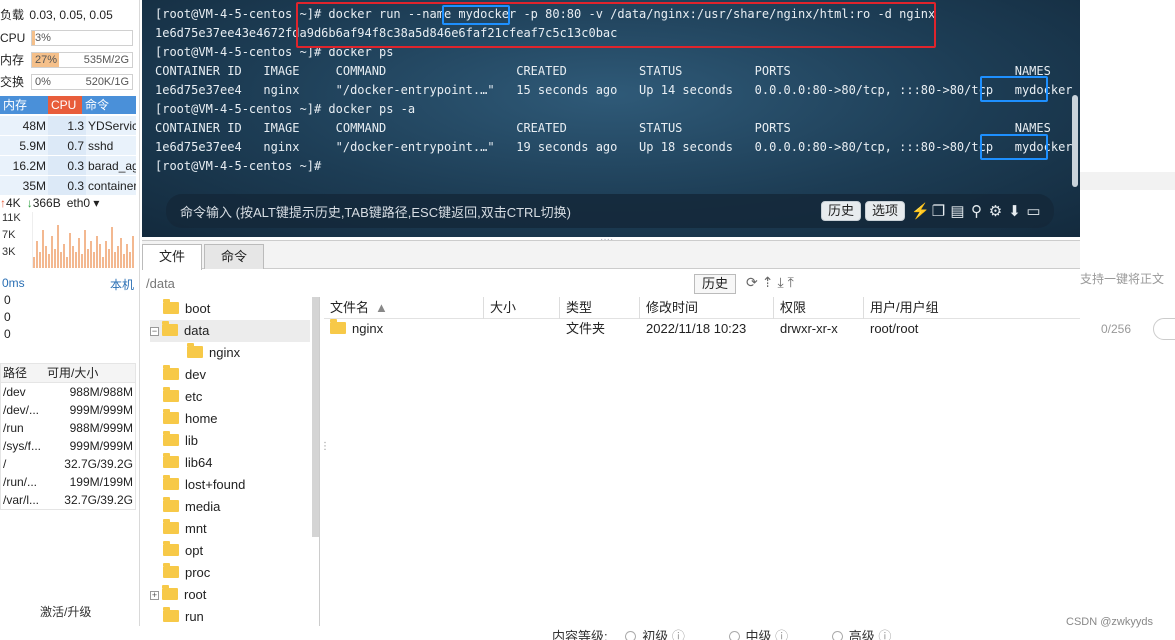  I want to click on tab-files: 文件, so click(172, 257).